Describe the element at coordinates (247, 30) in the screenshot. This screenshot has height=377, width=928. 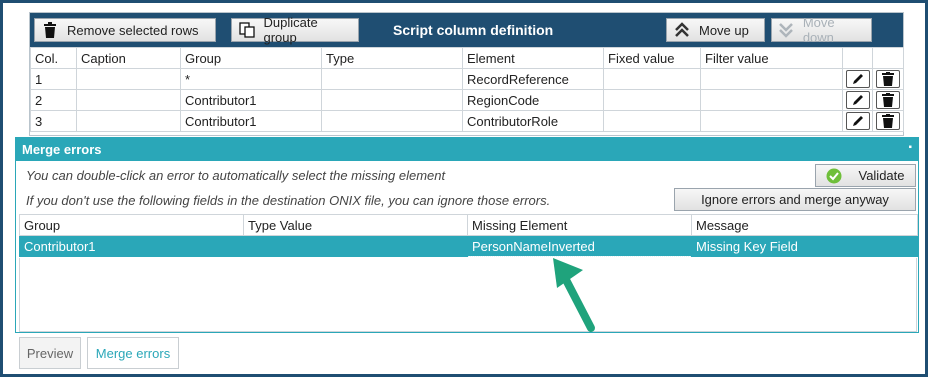
I see `copy-icon` at that location.